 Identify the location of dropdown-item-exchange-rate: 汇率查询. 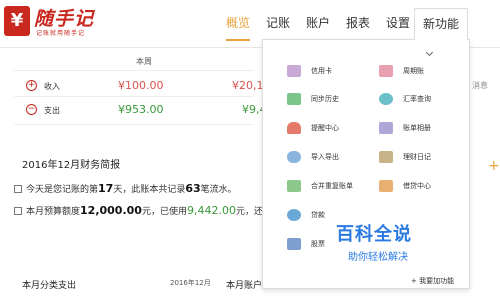
(405, 99).